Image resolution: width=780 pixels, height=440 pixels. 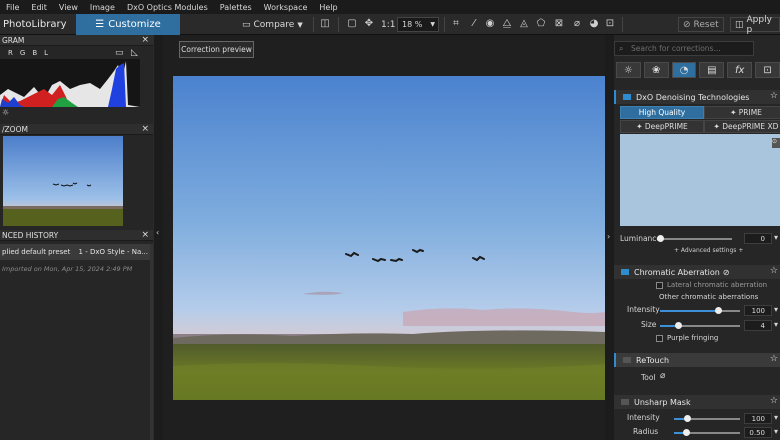 What do you see at coordinates (678, 325) in the screenshot?
I see `size-slider-knob` at bounding box center [678, 325].